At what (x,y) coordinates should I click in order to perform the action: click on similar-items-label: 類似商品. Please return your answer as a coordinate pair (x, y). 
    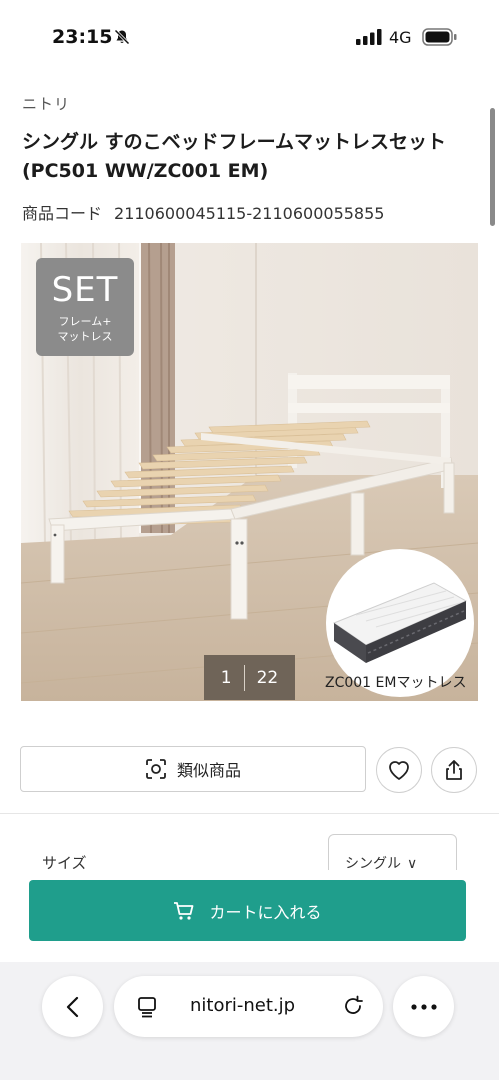
    Looking at the image, I should click on (208, 770).